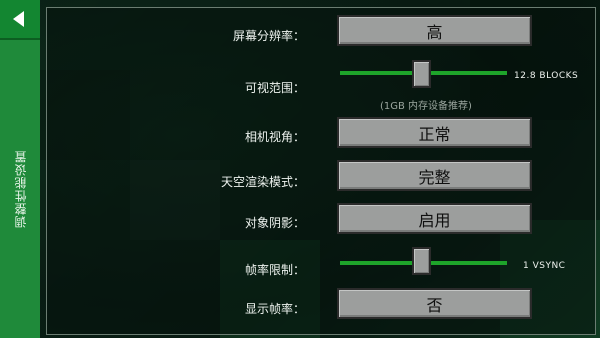 Image resolution: width=600 pixels, height=338 pixels. I want to click on sidebar-title-container: 调整性能设置, so click(20, 189).